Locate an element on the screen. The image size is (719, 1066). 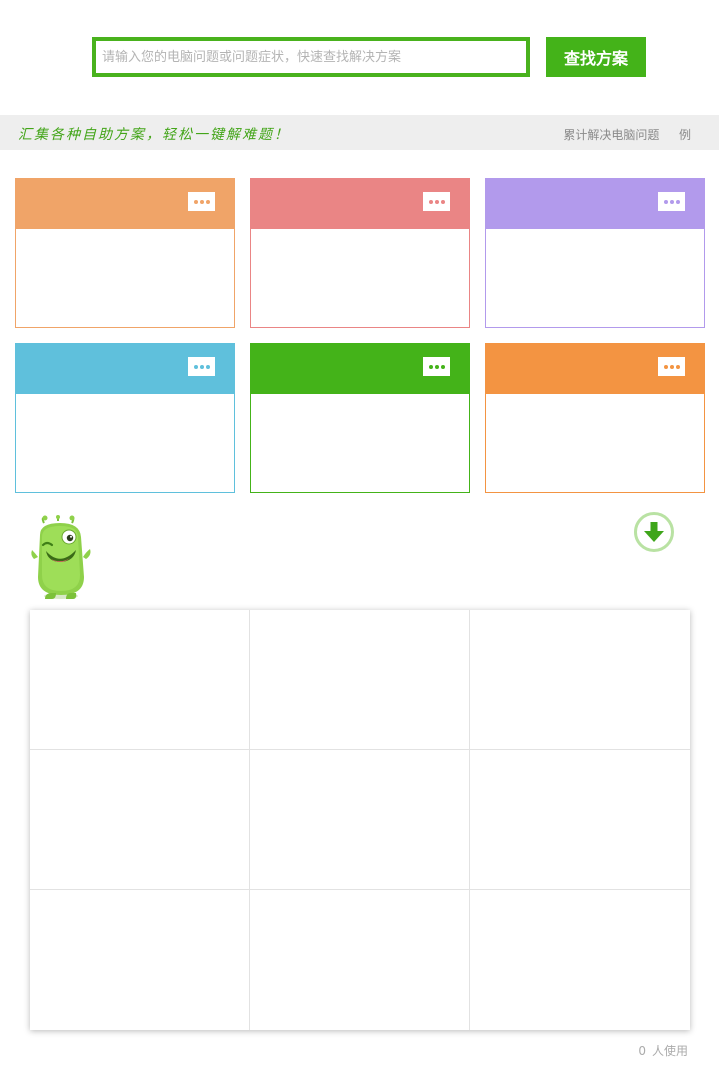
search-input is located at coordinates (311, 57).